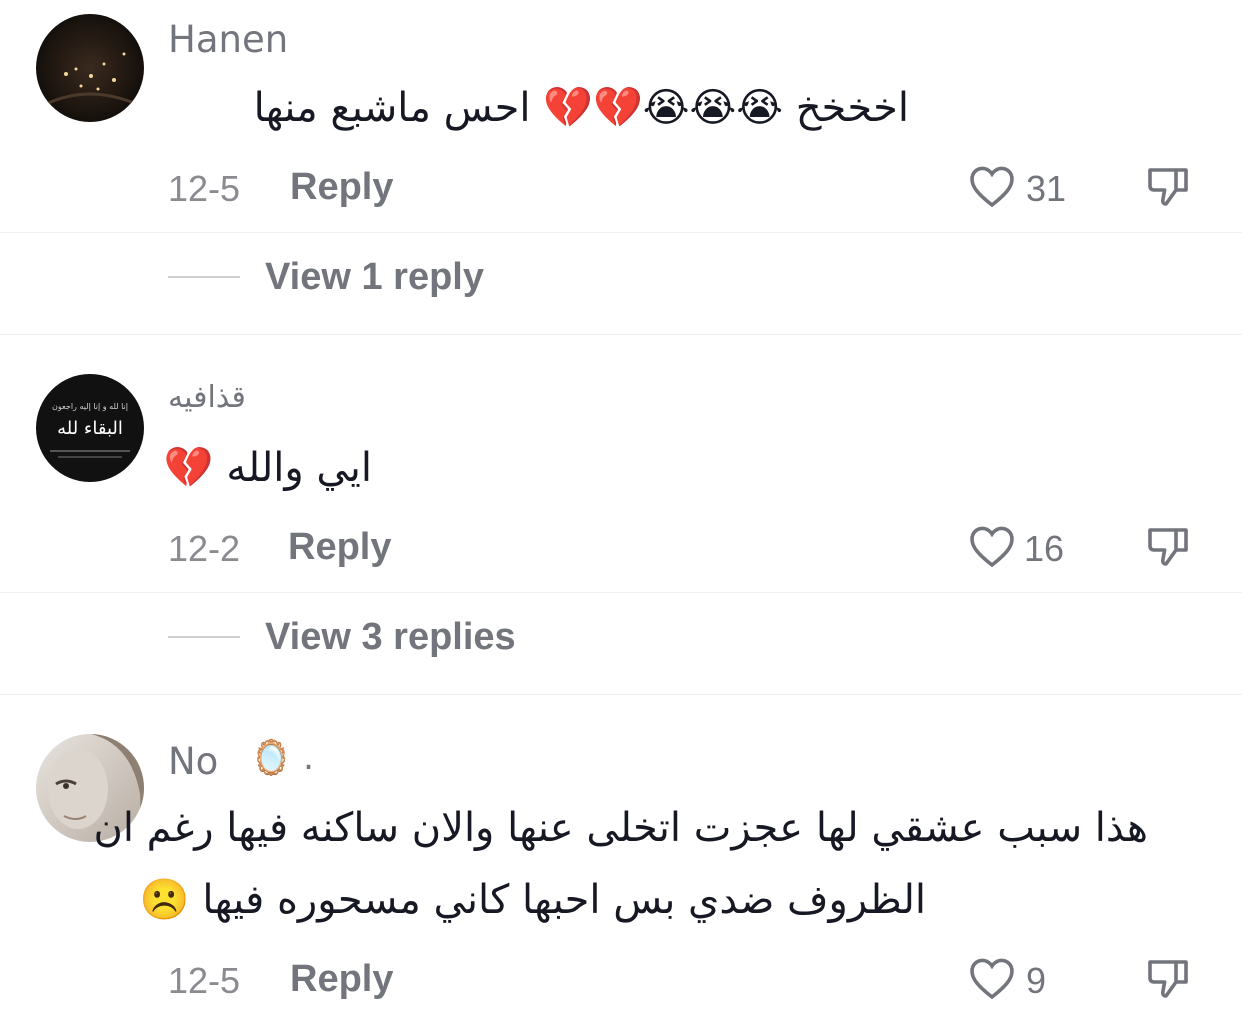 The height and width of the screenshot is (1015, 1242). What do you see at coordinates (532, 900) in the screenshot?
I see `comment-text-line-2: الظروف ضدي بس احبها كاني مسحوره فيها ☹️` at bounding box center [532, 900].